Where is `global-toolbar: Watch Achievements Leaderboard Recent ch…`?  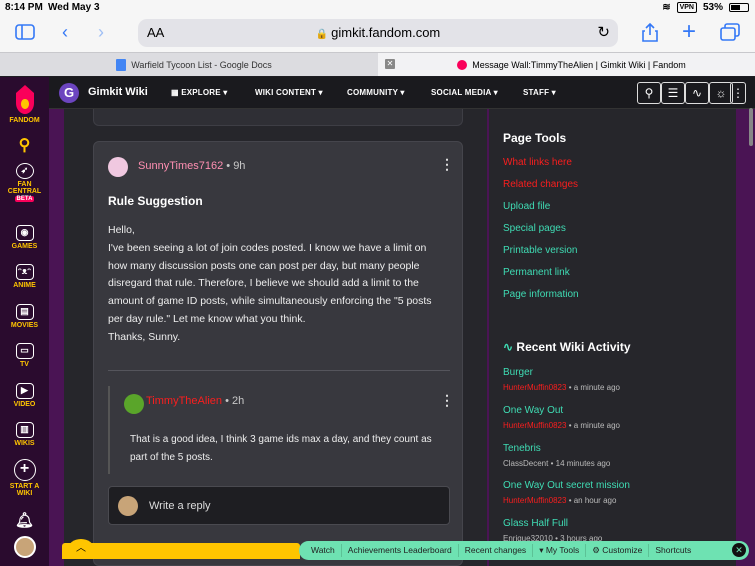 global-toolbar: Watch Achievements Leaderboard Recent ch… is located at coordinates (524, 550).